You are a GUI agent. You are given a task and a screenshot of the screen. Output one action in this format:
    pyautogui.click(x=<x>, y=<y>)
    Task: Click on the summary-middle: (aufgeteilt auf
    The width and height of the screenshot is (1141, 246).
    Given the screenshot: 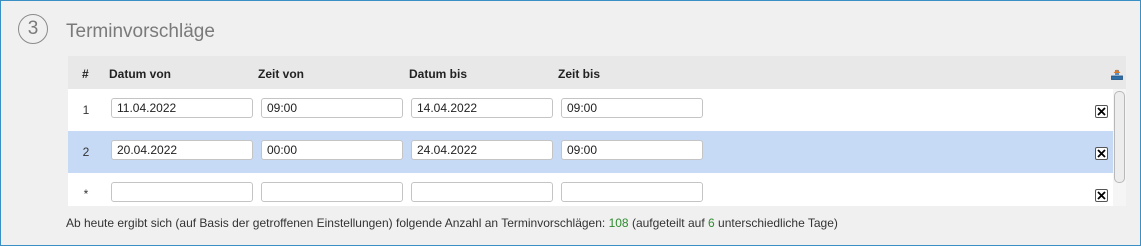 What is the action you would take?
    pyautogui.click(x=668, y=223)
    